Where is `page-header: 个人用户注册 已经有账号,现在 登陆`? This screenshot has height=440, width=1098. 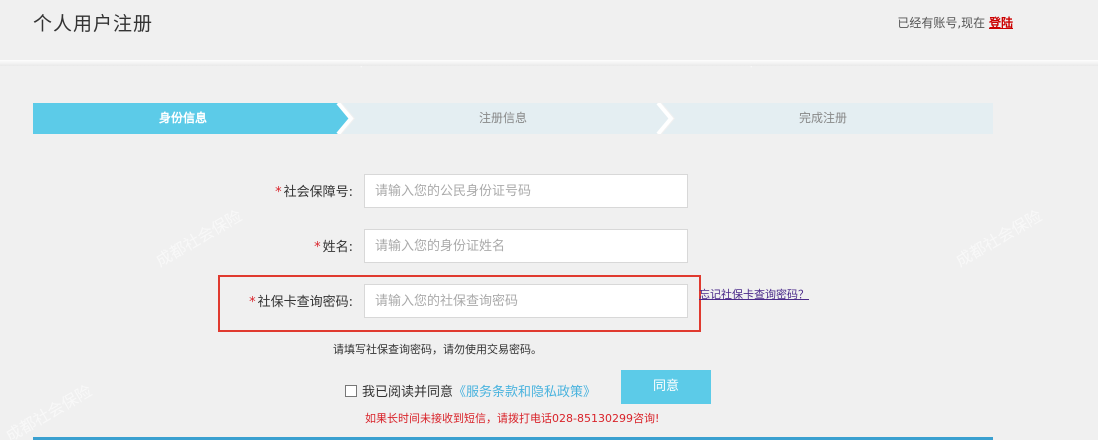 page-header: 个人用户注册 已经有账号,现在 登陆 is located at coordinates (549, 31).